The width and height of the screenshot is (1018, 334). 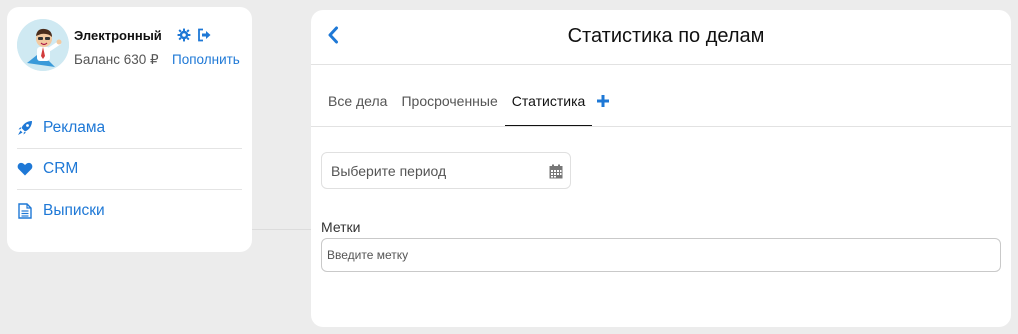 I want to click on sidebar-item-label: Реклама, so click(x=74, y=127).